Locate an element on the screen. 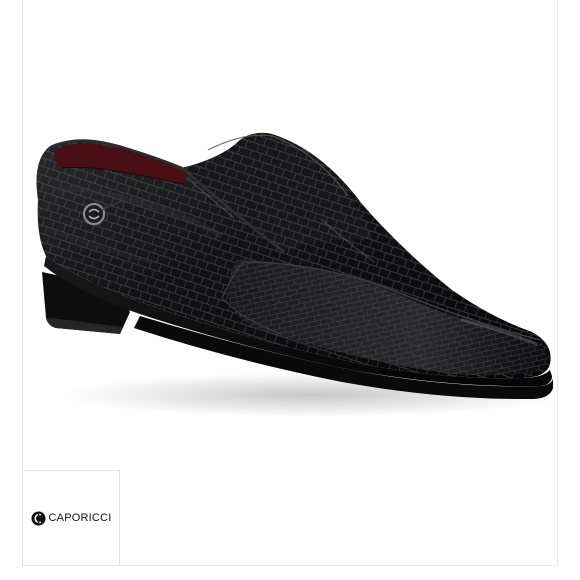  caporicci-c-logo-icon is located at coordinates (38, 518).